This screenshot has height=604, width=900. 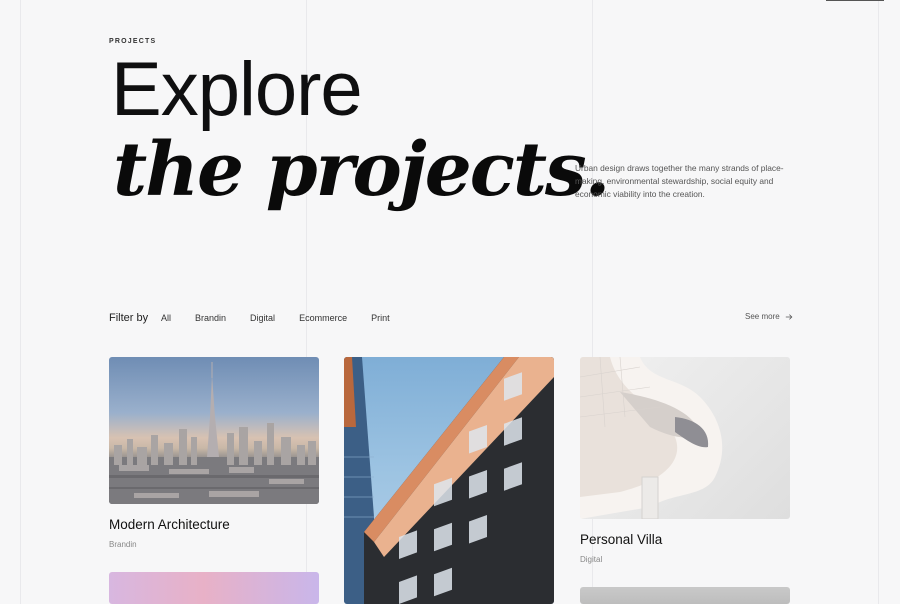 I want to click on project-category: Brandin, so click(x=123, y=544).